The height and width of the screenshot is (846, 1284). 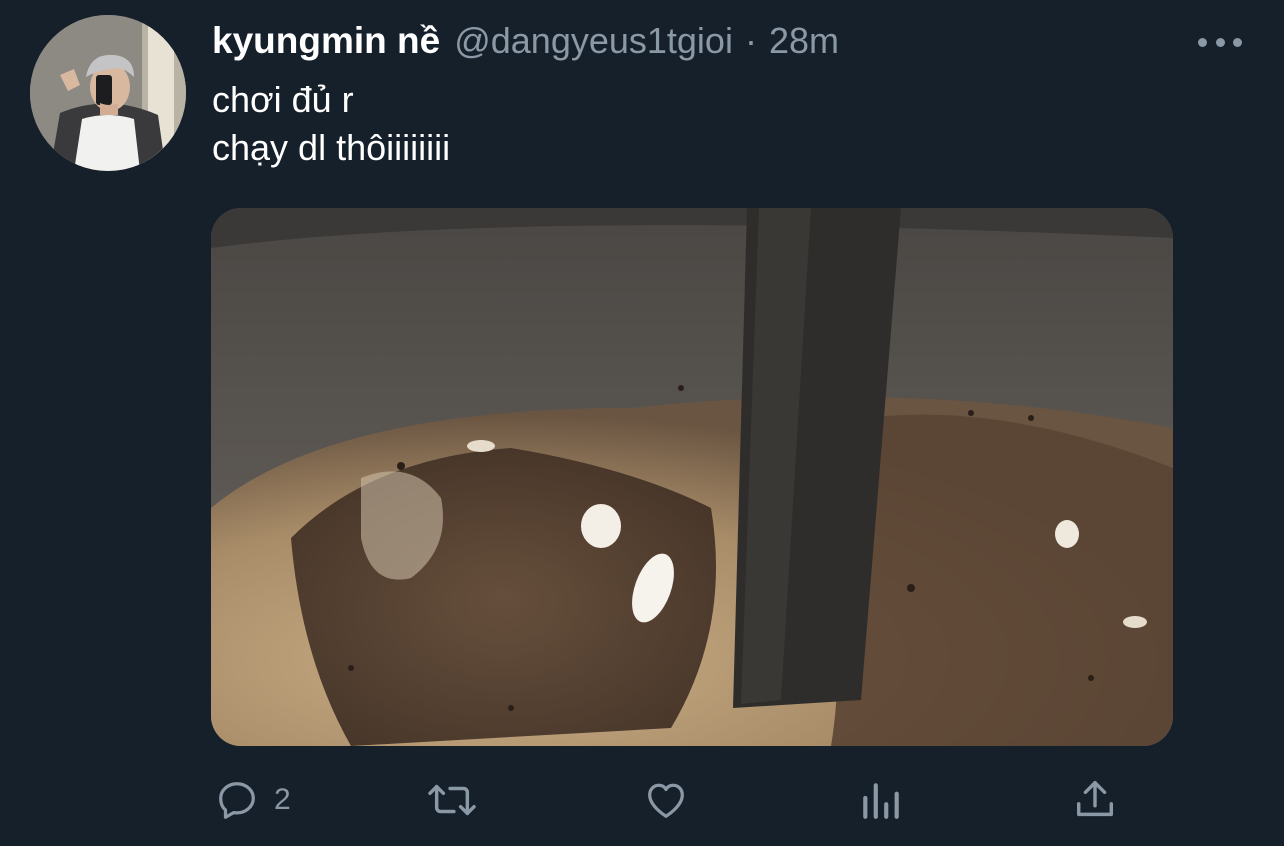 I want to click on retweet-button, so click(x=452, y=800).